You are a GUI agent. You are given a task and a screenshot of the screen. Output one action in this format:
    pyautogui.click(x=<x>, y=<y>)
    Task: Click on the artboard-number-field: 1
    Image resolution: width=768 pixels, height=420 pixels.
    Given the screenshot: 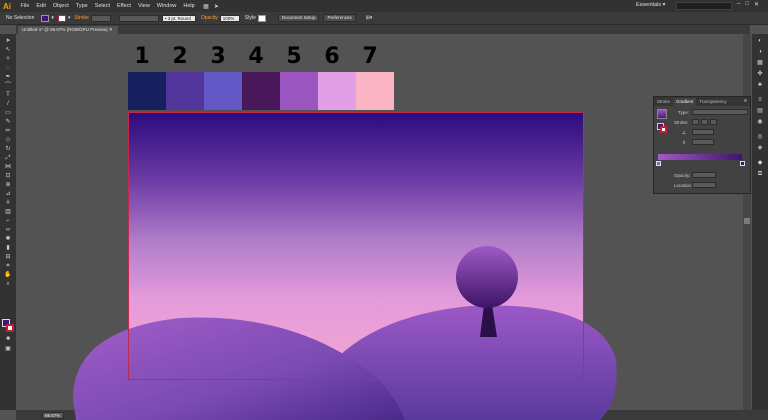 What is the action you would take?
    pyautogui.click(x=89, y=415)
    